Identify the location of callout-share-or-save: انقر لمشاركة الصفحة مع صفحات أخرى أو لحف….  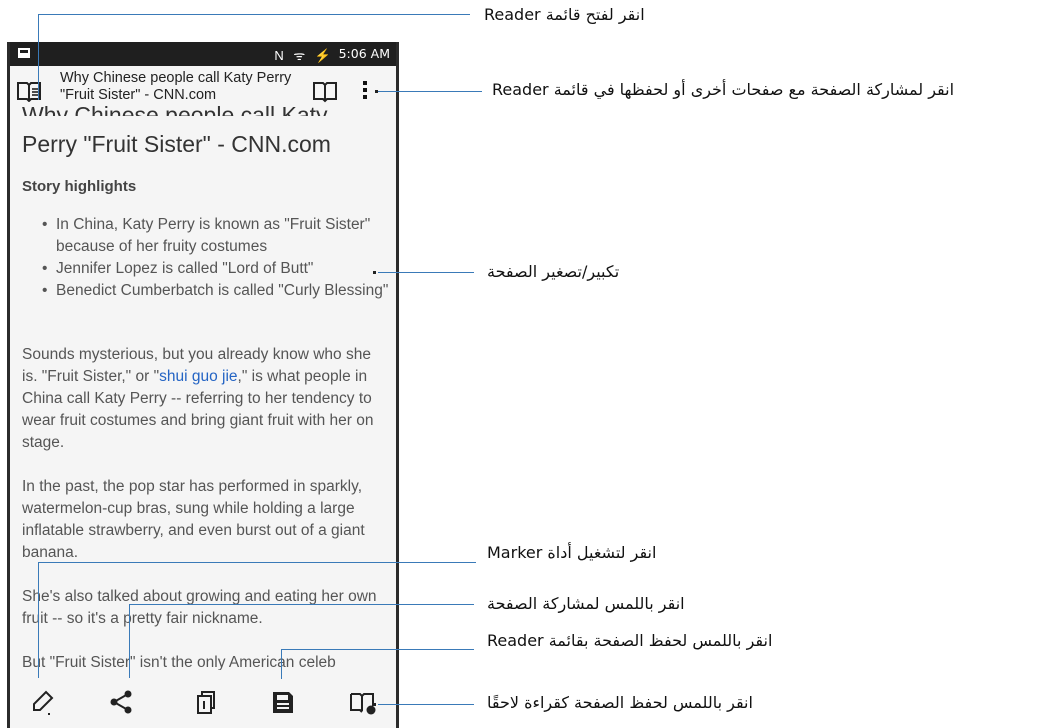
(723, 89).